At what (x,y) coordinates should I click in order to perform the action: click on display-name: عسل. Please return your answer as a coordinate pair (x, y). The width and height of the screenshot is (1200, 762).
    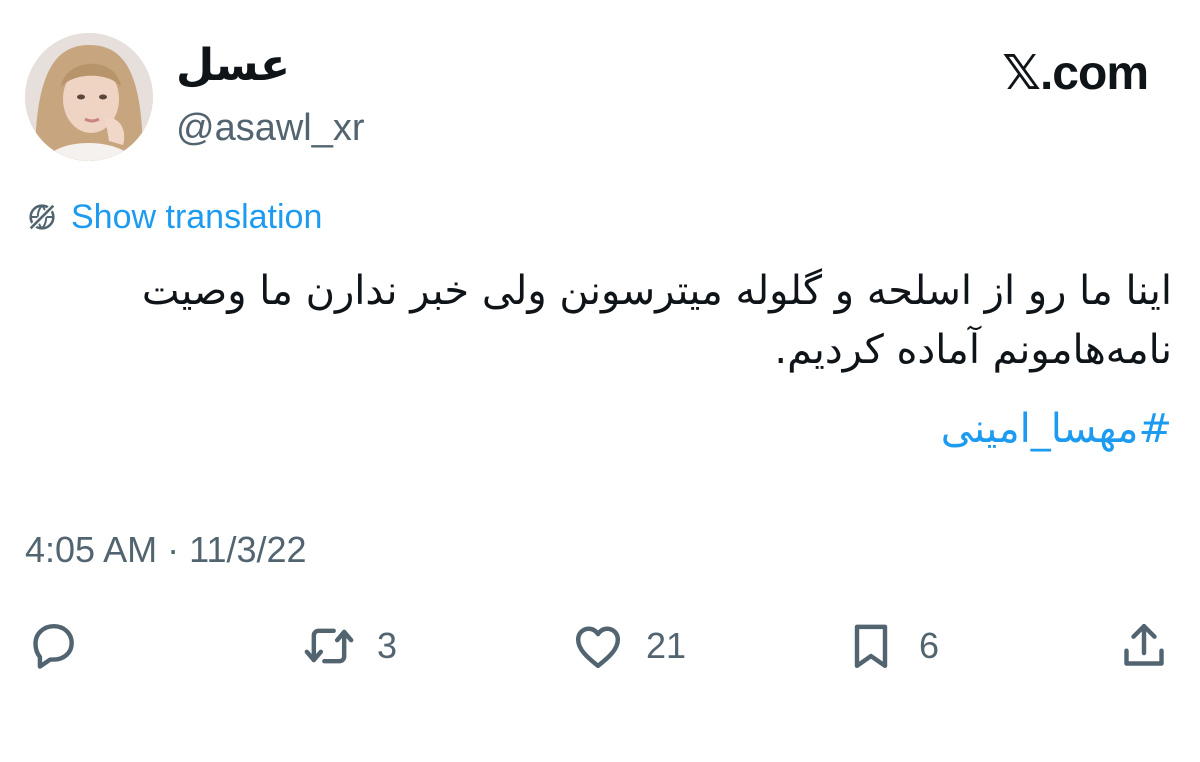
    Looking at the image, I should click on (233, 66).